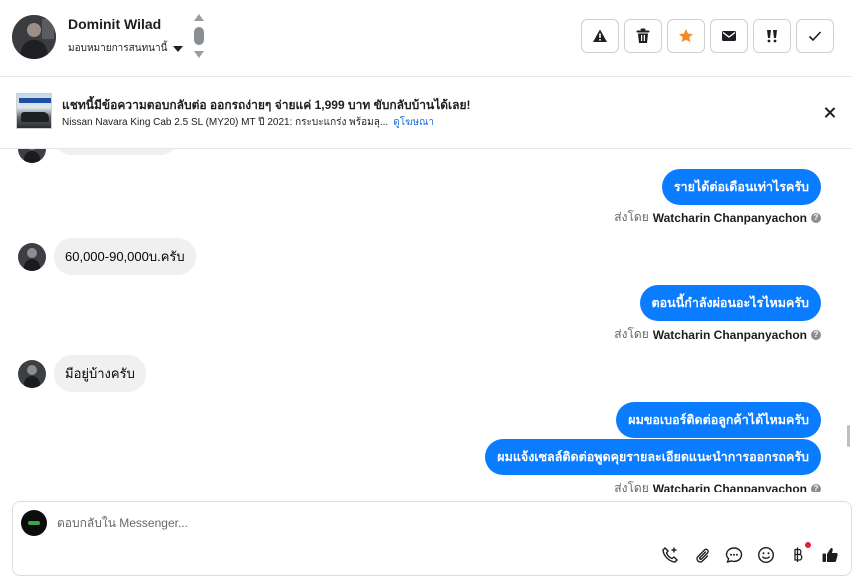  I want to click on thread-scrollbar, so click(848, 436).